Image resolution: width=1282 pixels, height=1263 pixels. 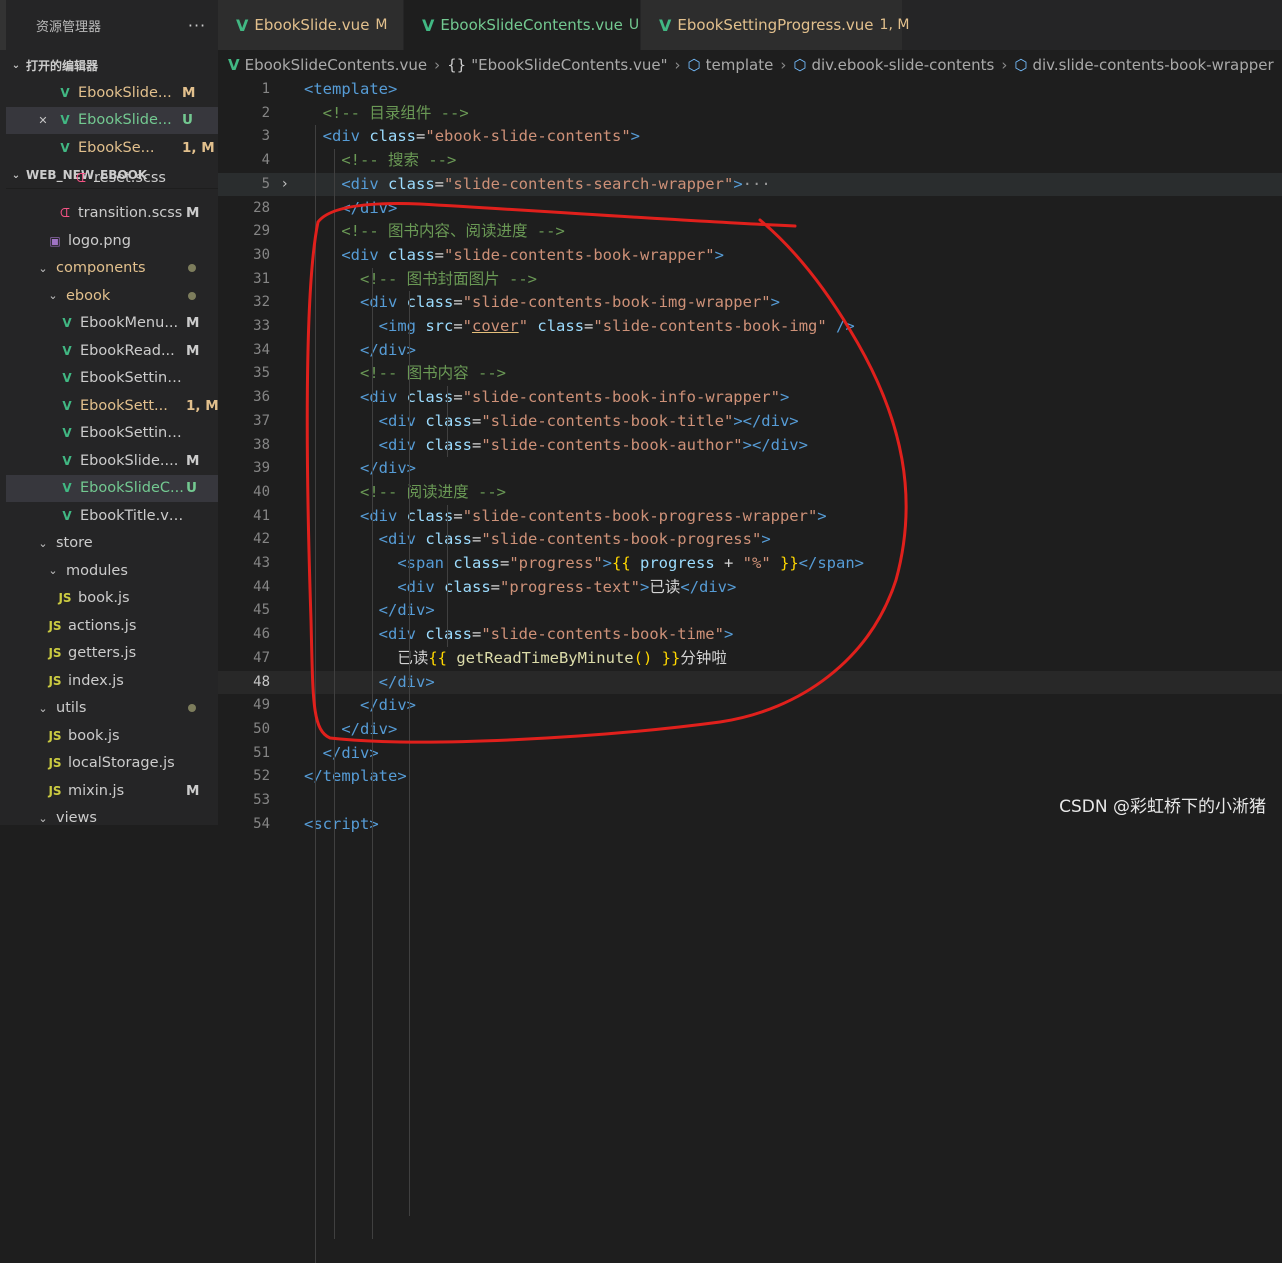 What do you see at coordinates (112, 179) in the screenshot?
I see `file-tree-item: ᗭ reset.scss` at bounding box center [112, 179].